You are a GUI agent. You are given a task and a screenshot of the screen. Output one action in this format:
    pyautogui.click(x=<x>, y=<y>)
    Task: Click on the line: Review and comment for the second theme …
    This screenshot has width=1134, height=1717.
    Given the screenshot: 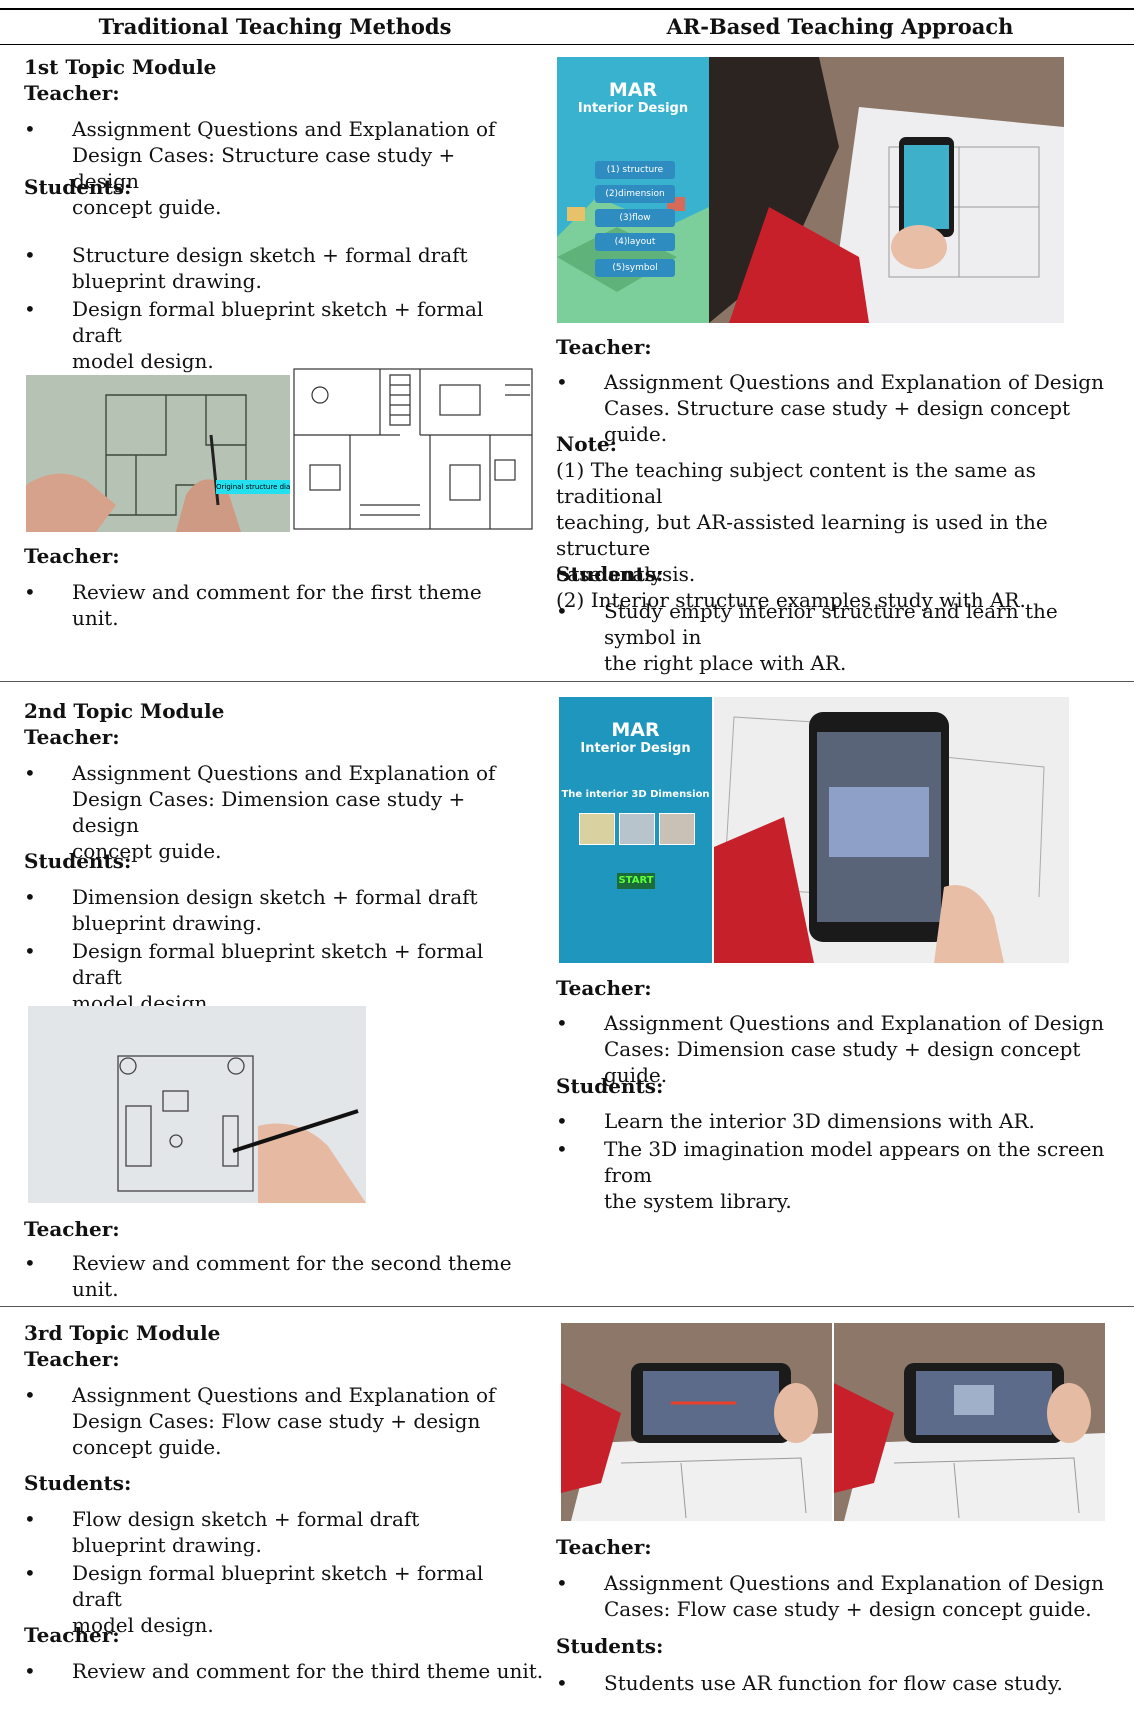 What is the action you would take?
    pyautogui.click(x=292, y=1276)
    